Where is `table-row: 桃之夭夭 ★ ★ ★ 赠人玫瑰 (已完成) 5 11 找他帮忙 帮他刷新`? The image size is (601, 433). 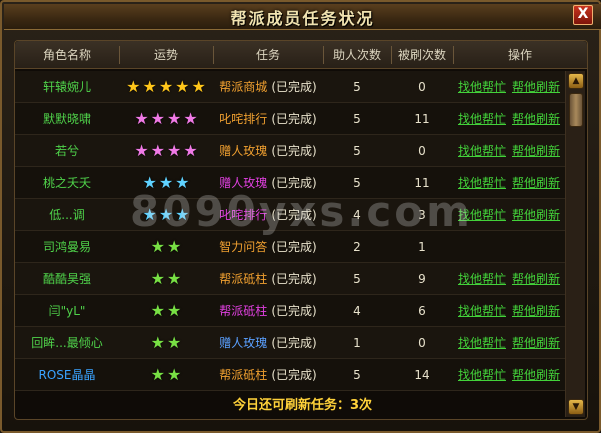 table-row: 桃之夭夭 ★ ★ ★ 赠人玫瑰 (已完成) 5 11 找他帮忙 帮他刷新 is located at coordinates (290, 183).